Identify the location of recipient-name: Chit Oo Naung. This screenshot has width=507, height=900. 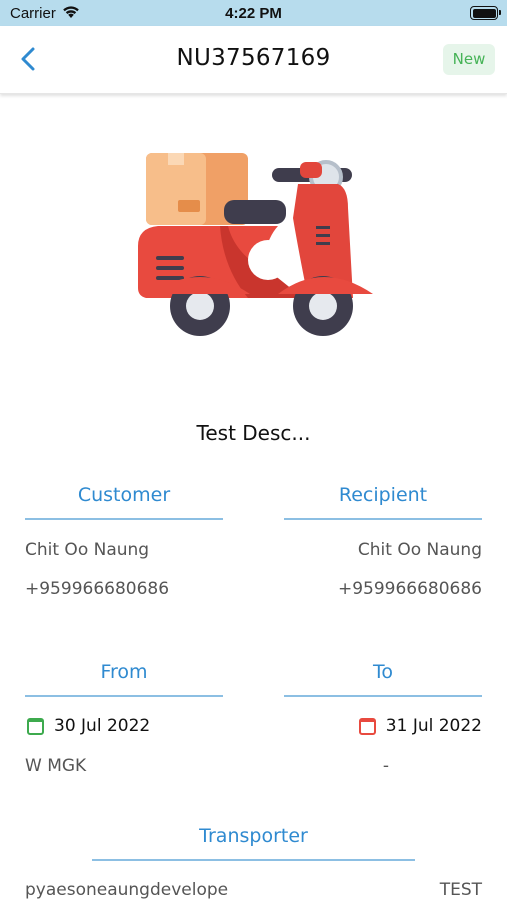
(419, 550).